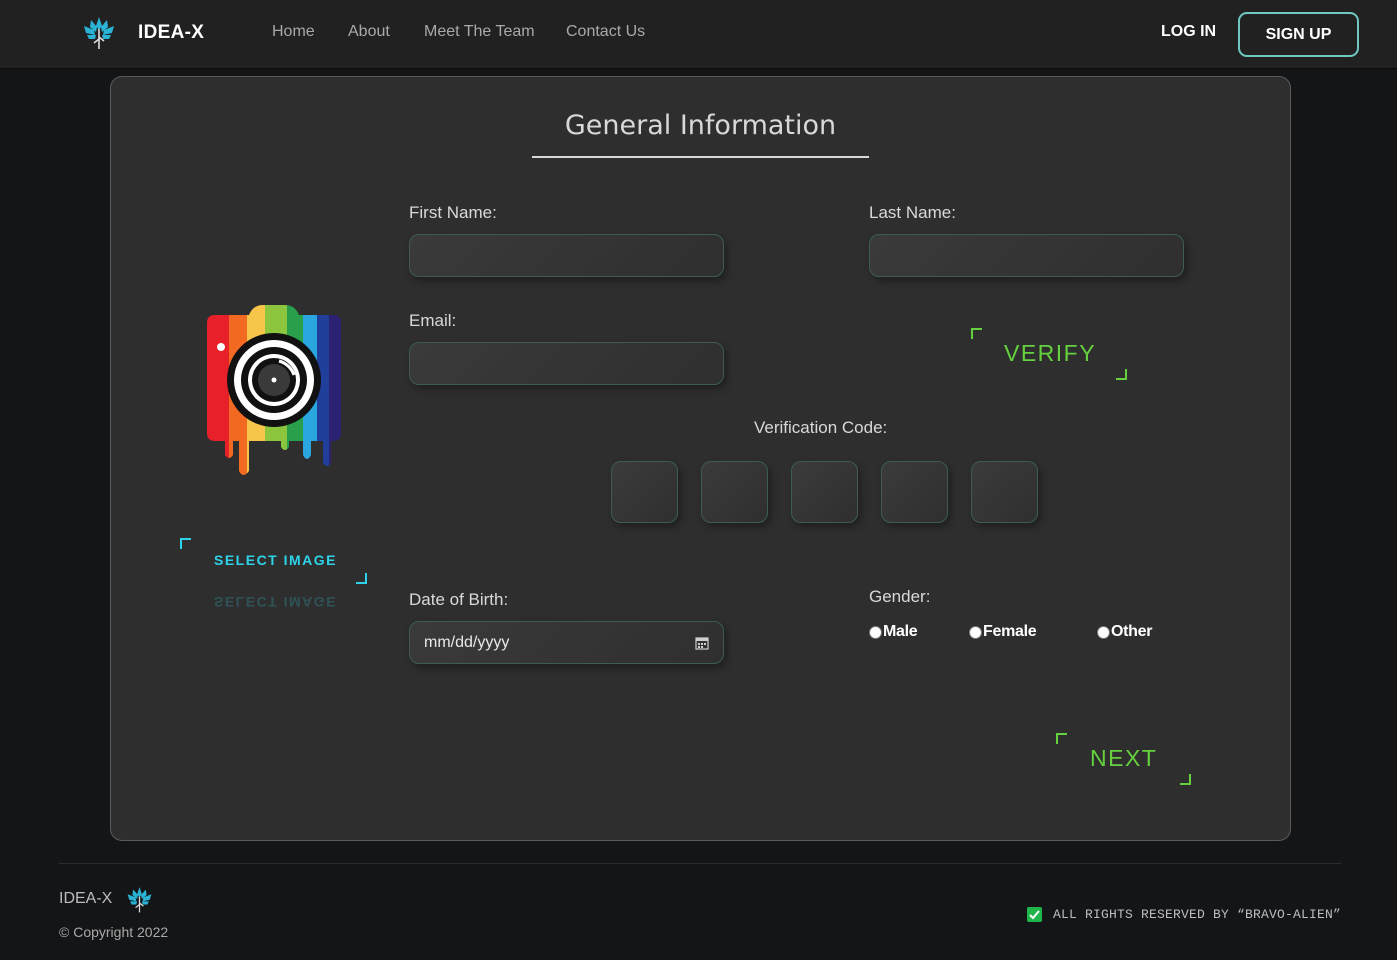 This screenshot has width=1397, height=960. Describe the element at coordinates (1103, 632) in the screenshot. I see `radio-other` at that location.